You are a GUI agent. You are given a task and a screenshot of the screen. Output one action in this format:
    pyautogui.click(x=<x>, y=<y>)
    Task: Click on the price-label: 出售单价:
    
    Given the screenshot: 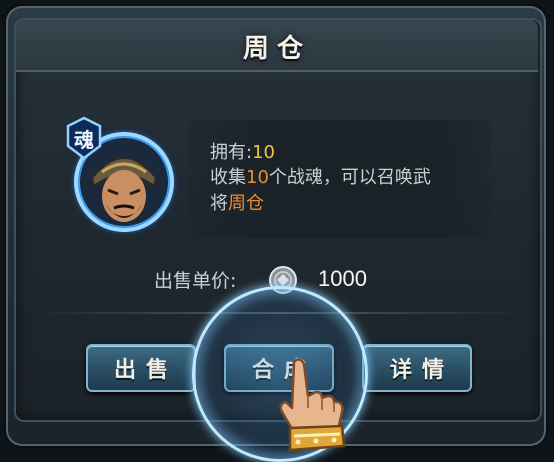 What is the action you would take?
    pyautogui.click(x=195, y=281)
    